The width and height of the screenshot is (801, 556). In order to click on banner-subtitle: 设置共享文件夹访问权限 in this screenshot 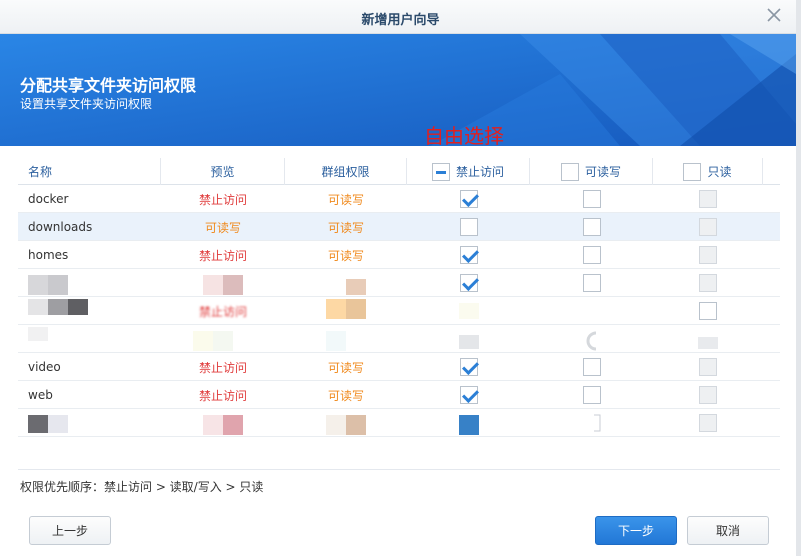, I will do `click(86, 104)`.